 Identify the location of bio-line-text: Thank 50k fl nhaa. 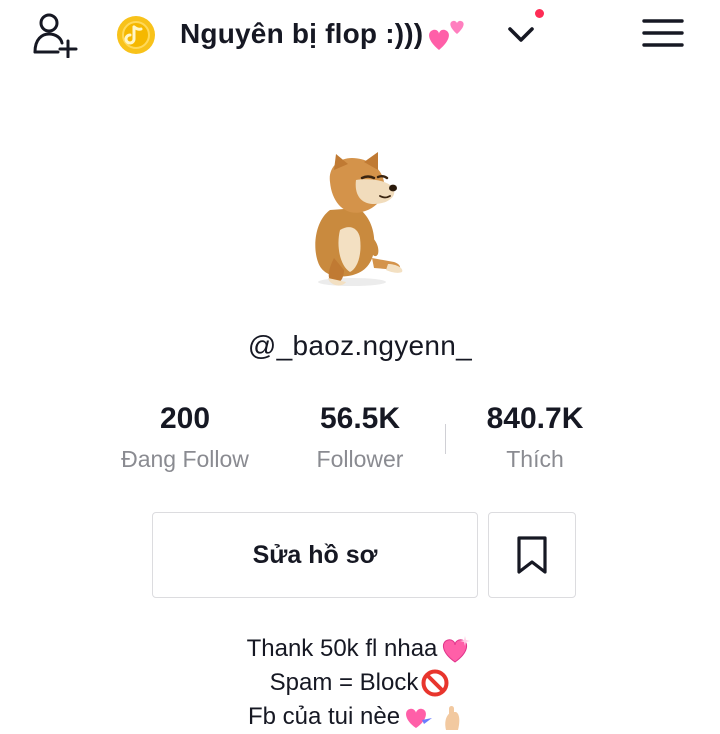
(342, 648).